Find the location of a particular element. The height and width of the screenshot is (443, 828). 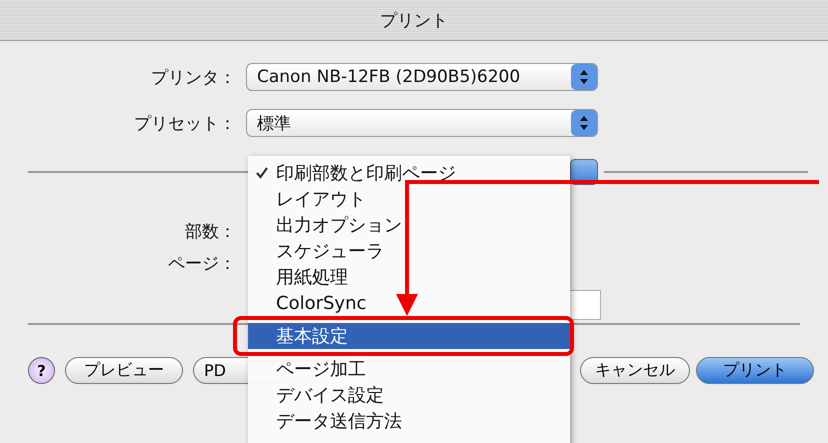

menu-item: 用紙処理 is located at coordinates (409, 277).